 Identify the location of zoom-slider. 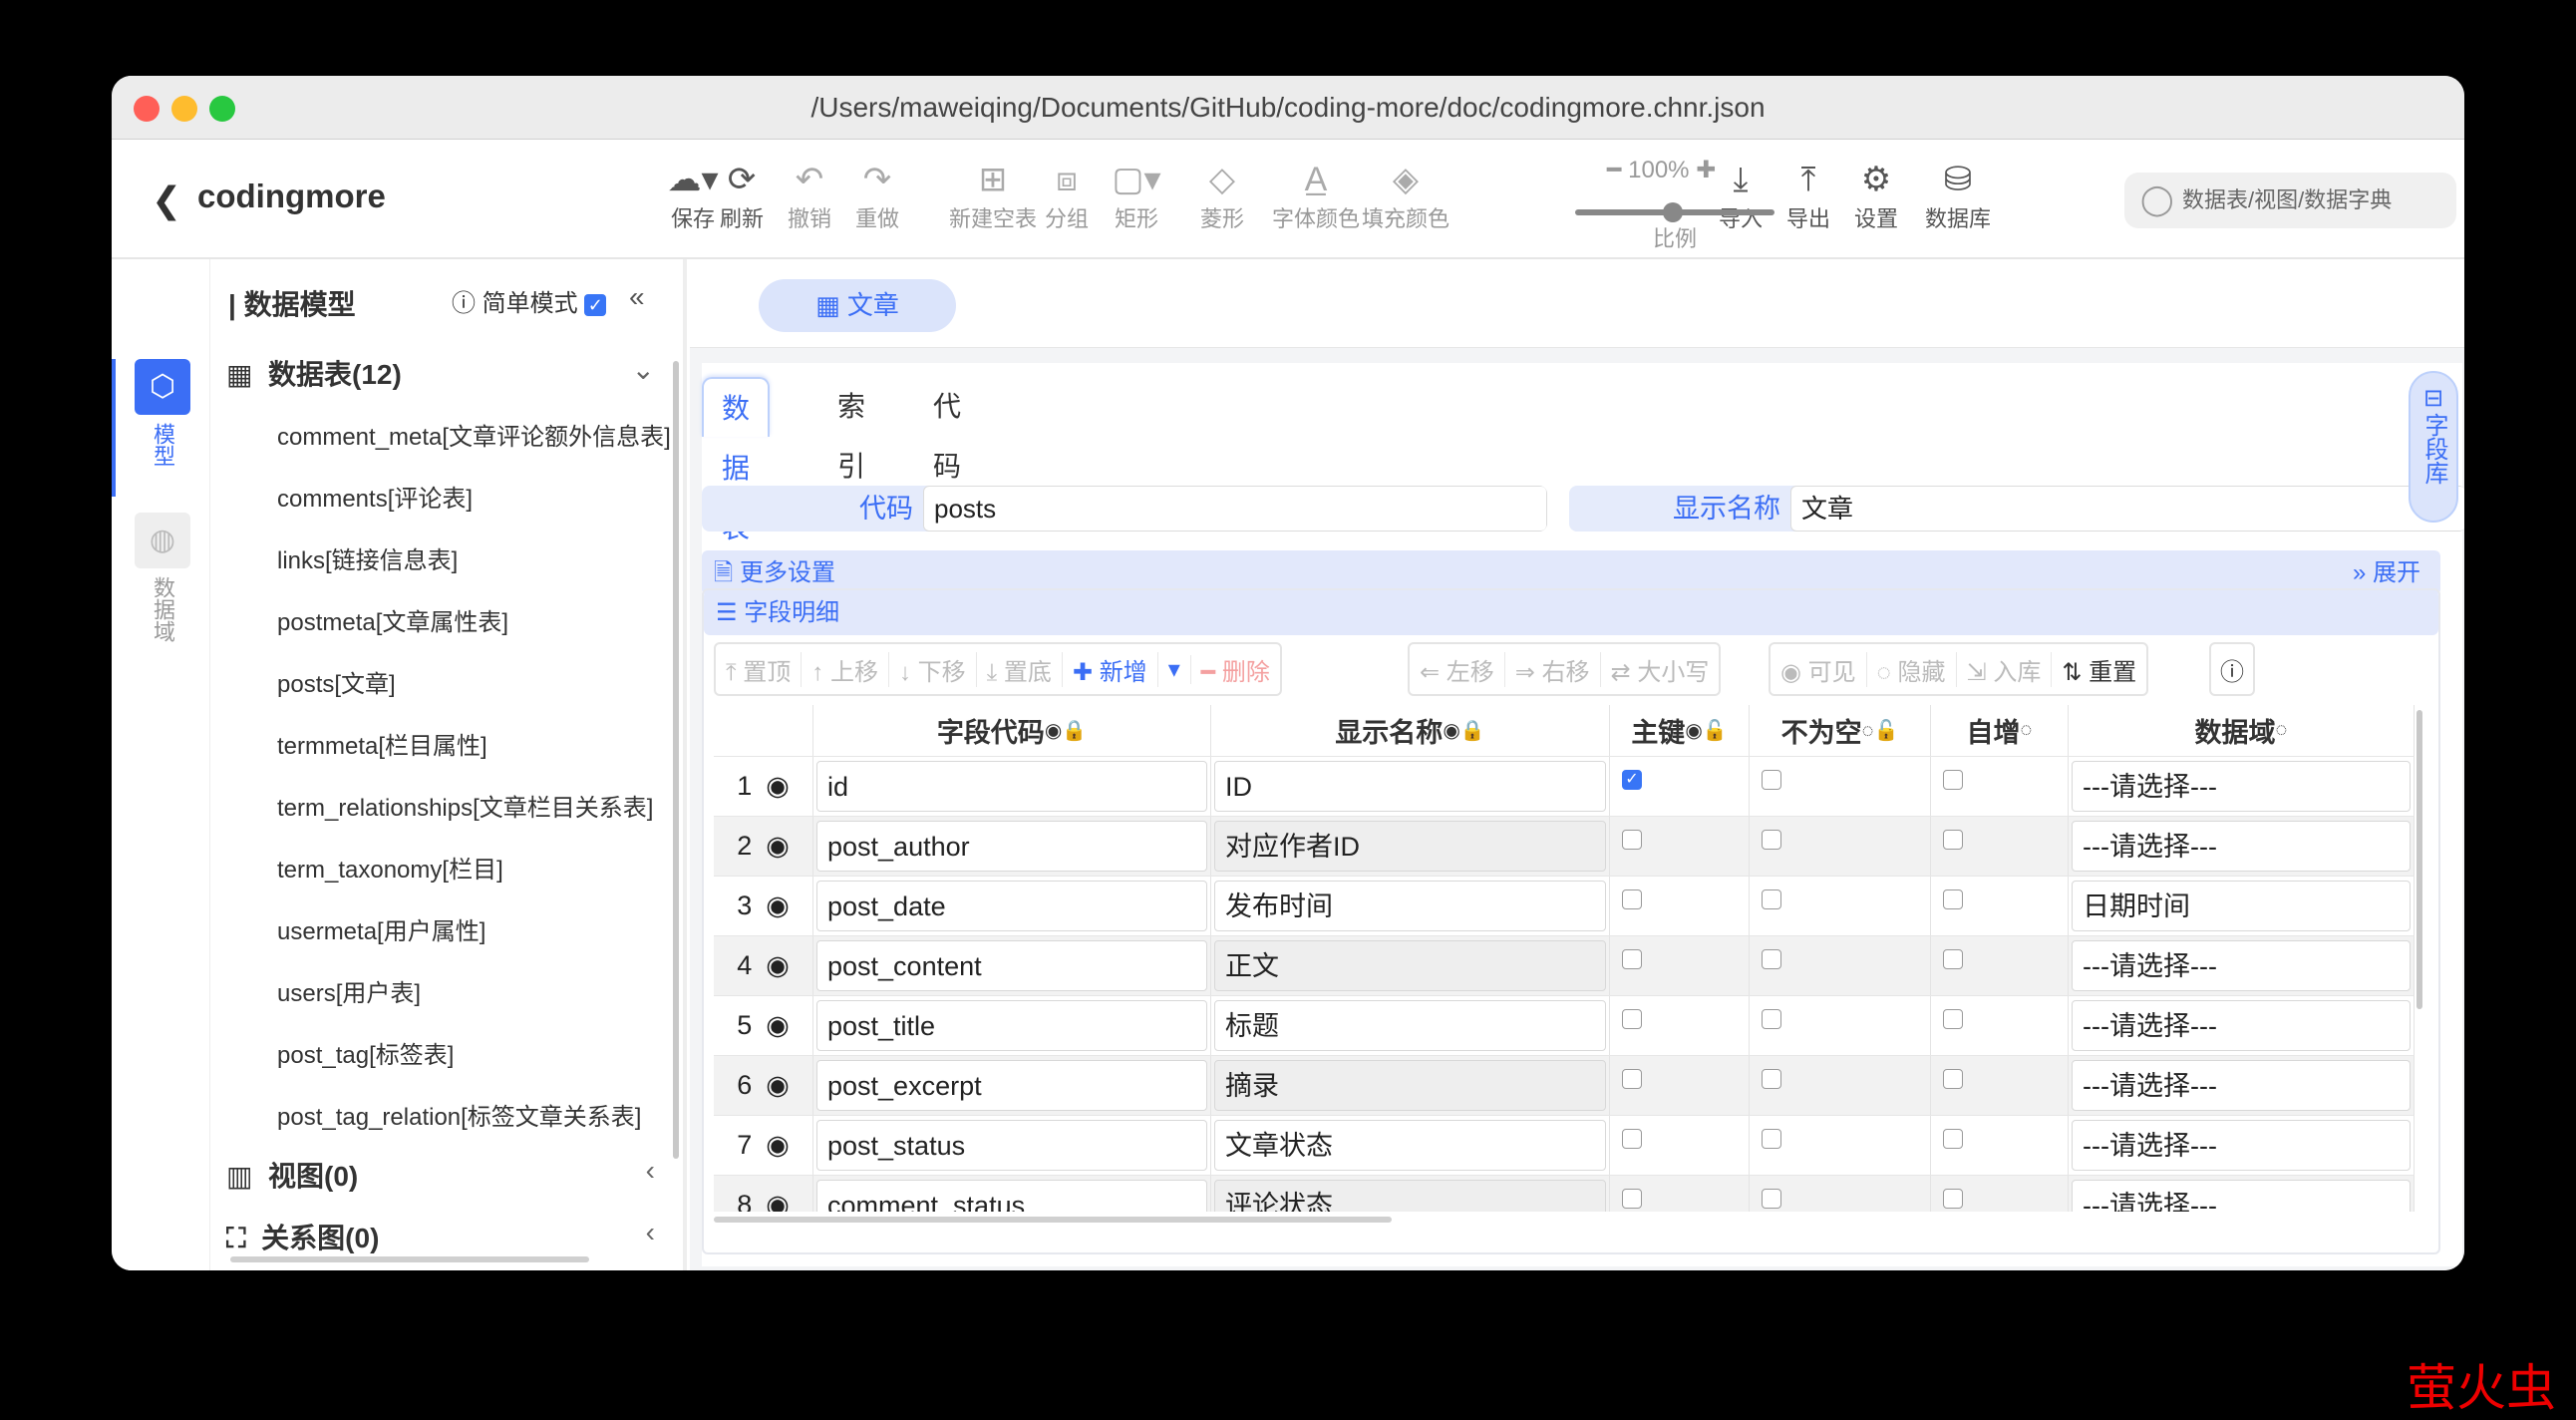
(1674, 212).